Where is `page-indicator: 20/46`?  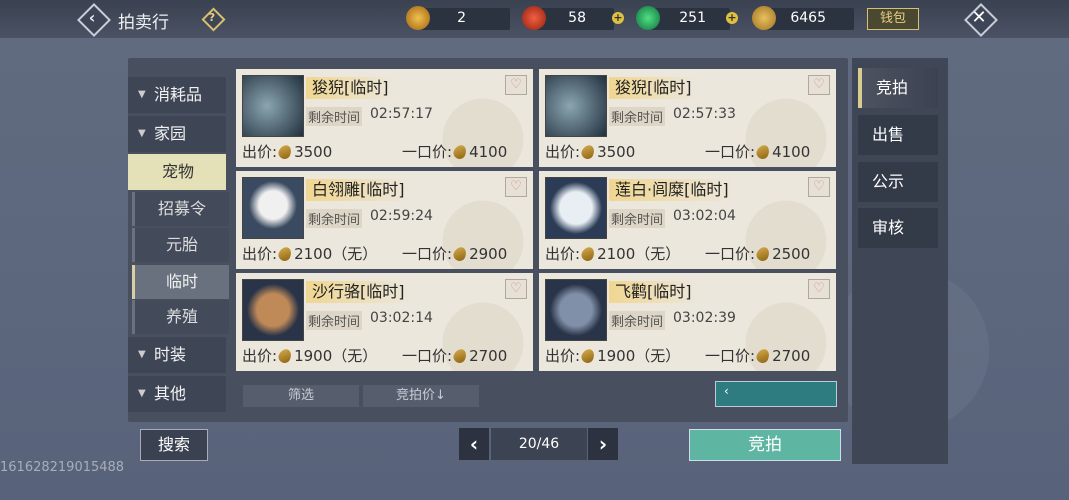
page-indicator: 20/46 is located at coordinates (539, 444).